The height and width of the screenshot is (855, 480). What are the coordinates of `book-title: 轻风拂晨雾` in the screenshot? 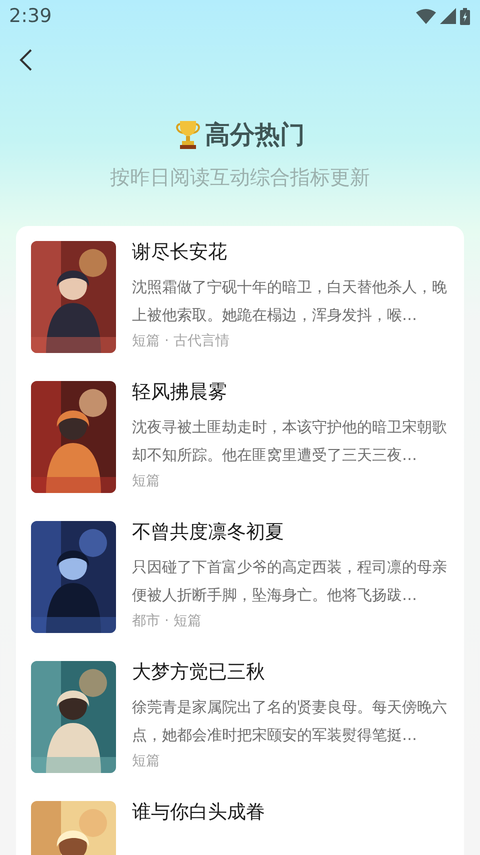 It's located at (293, 391).